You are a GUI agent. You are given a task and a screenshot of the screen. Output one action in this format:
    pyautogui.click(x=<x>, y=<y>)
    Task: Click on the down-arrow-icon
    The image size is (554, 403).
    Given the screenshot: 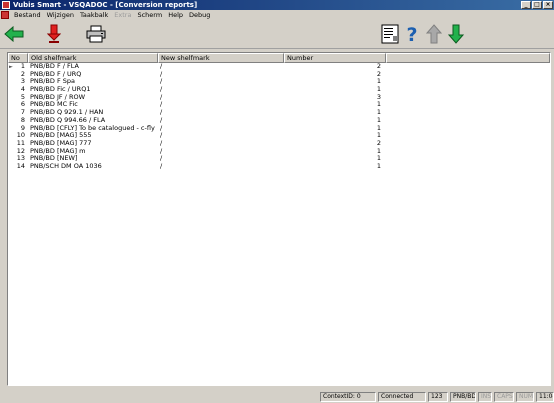 What is the action you would take?
    pyautogui.click(x=456, y=34)
    